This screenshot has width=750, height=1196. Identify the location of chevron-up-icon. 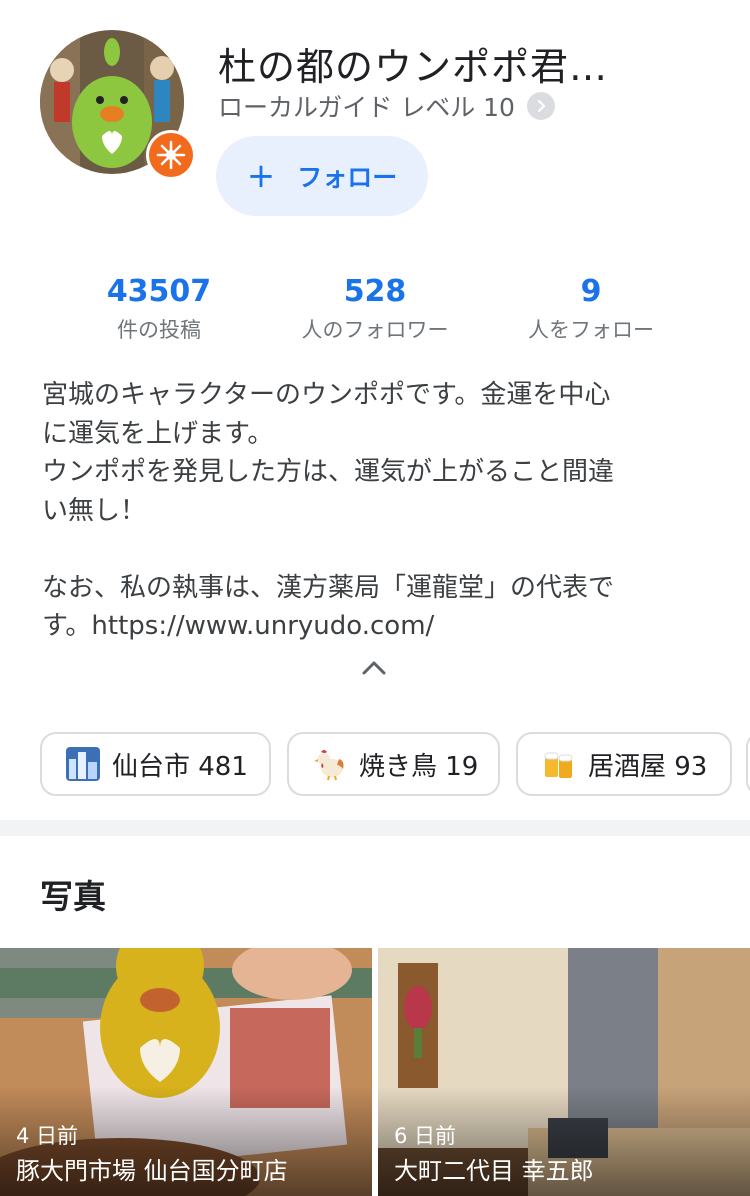
(374, 668).